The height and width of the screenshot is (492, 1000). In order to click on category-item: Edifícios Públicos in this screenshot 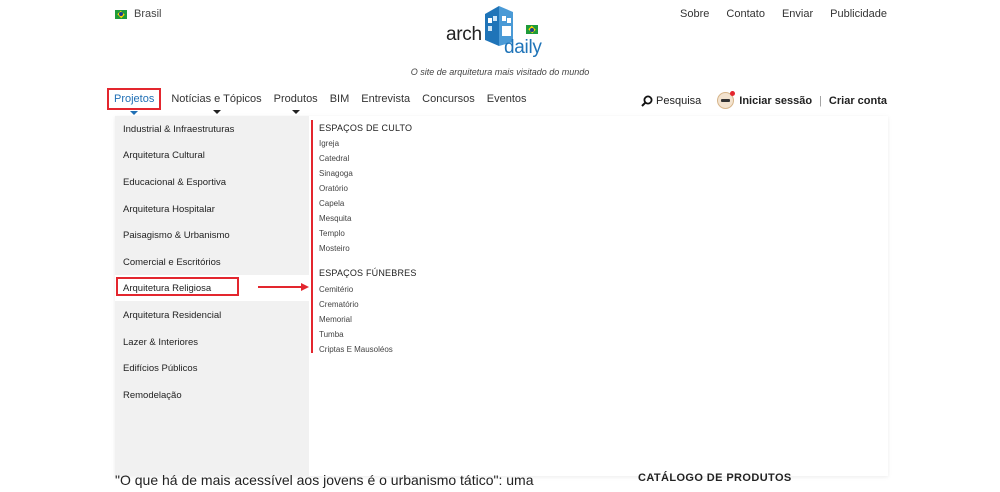, I will do `click(212, 368)`.